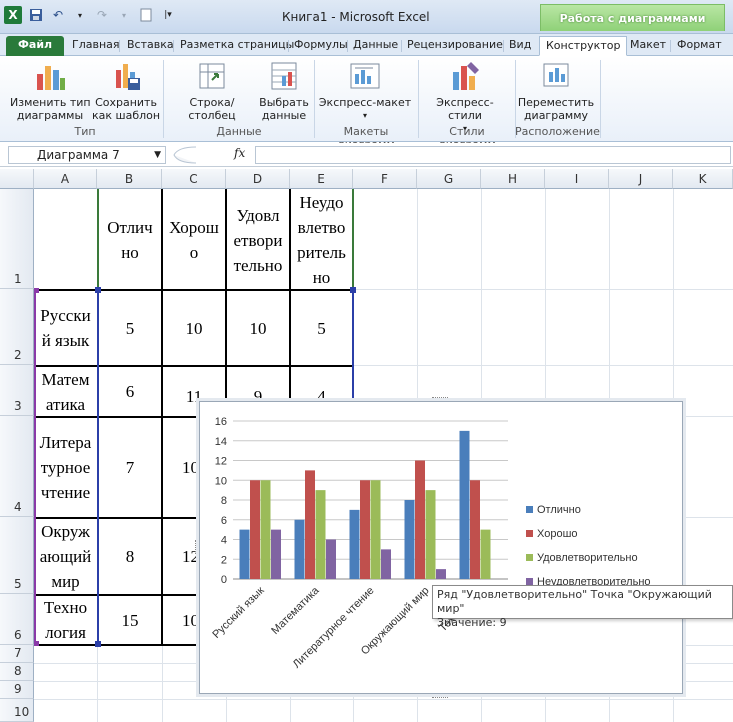 This screenshot has width=733, height=722. I want to click on excel-logo-icon: X, so click(13, 15).